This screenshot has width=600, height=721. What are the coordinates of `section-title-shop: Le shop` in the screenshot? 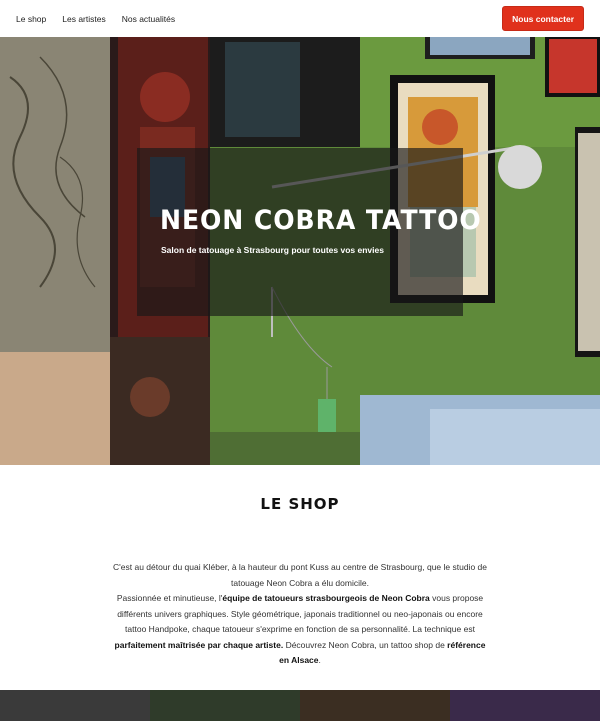 It's located at (300, 504).